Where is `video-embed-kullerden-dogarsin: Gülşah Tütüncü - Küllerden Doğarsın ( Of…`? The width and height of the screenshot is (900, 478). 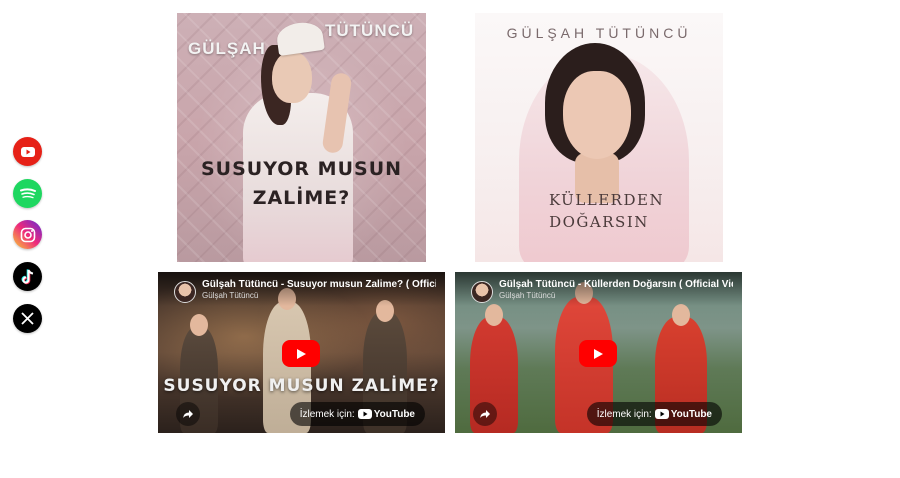 video-embed-kullerden-dogarsin: Gülşah Tütüncü - Küllerden Doğarsın ( Of… is located at coordinates (598, 352).